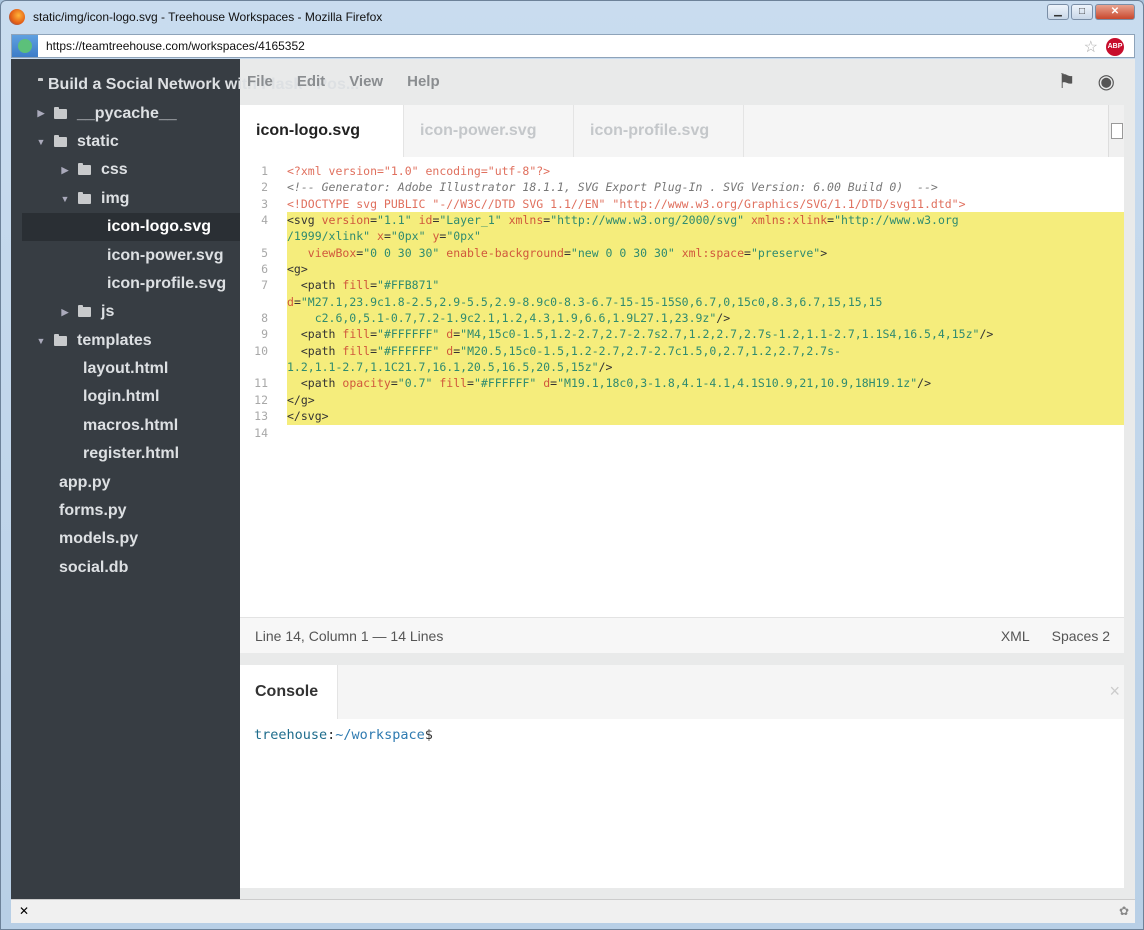 The height and width of the screenshot is (930, 1144). I want to click on menu-file: File, so click(260, 81).